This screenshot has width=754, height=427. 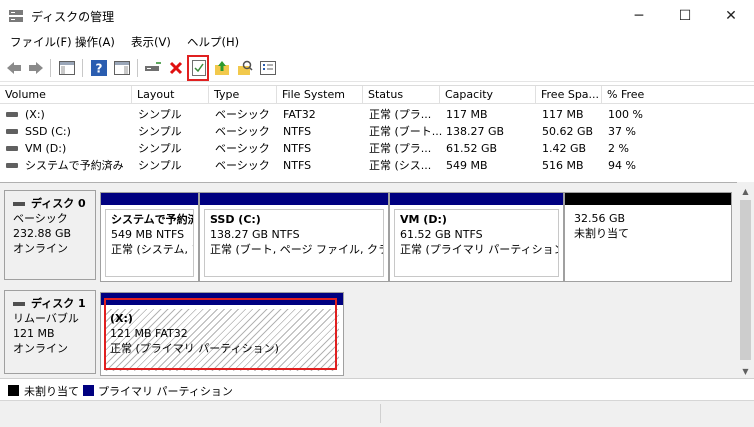 What do you see at coordinates (401, 95) in the screenshot?
I see `column-status: Status` at bounding box center [401, 95].